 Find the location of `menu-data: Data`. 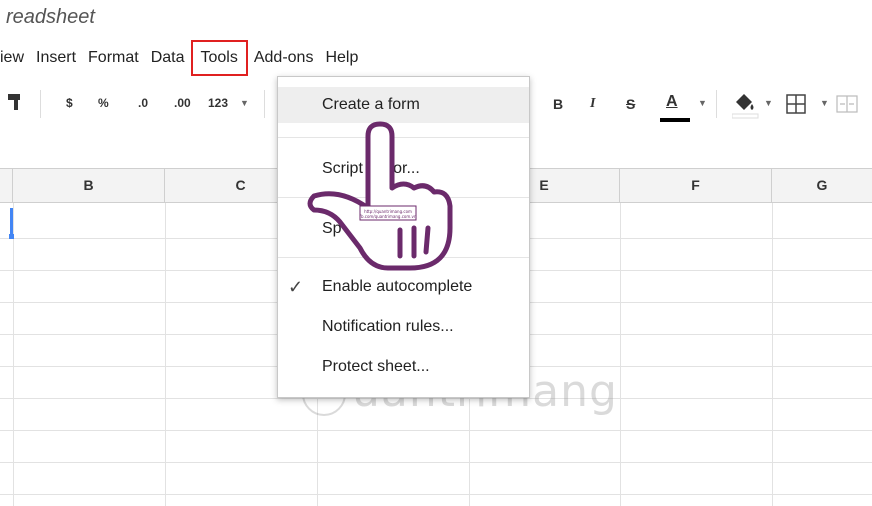

menu-data: Data is located at coordinates (168, 58).